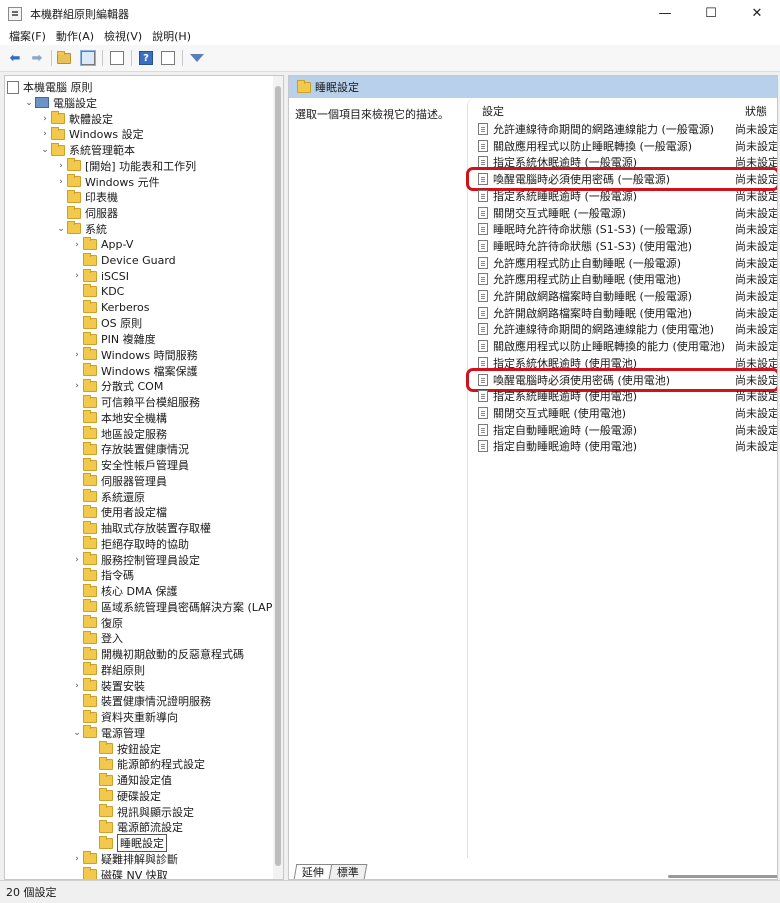 This screenshot has width=780, height=903. What do you see at coordinates (106, 323) in the screenshot?
I see `tree-item: OS 原則` at bounding box center [106, 323].